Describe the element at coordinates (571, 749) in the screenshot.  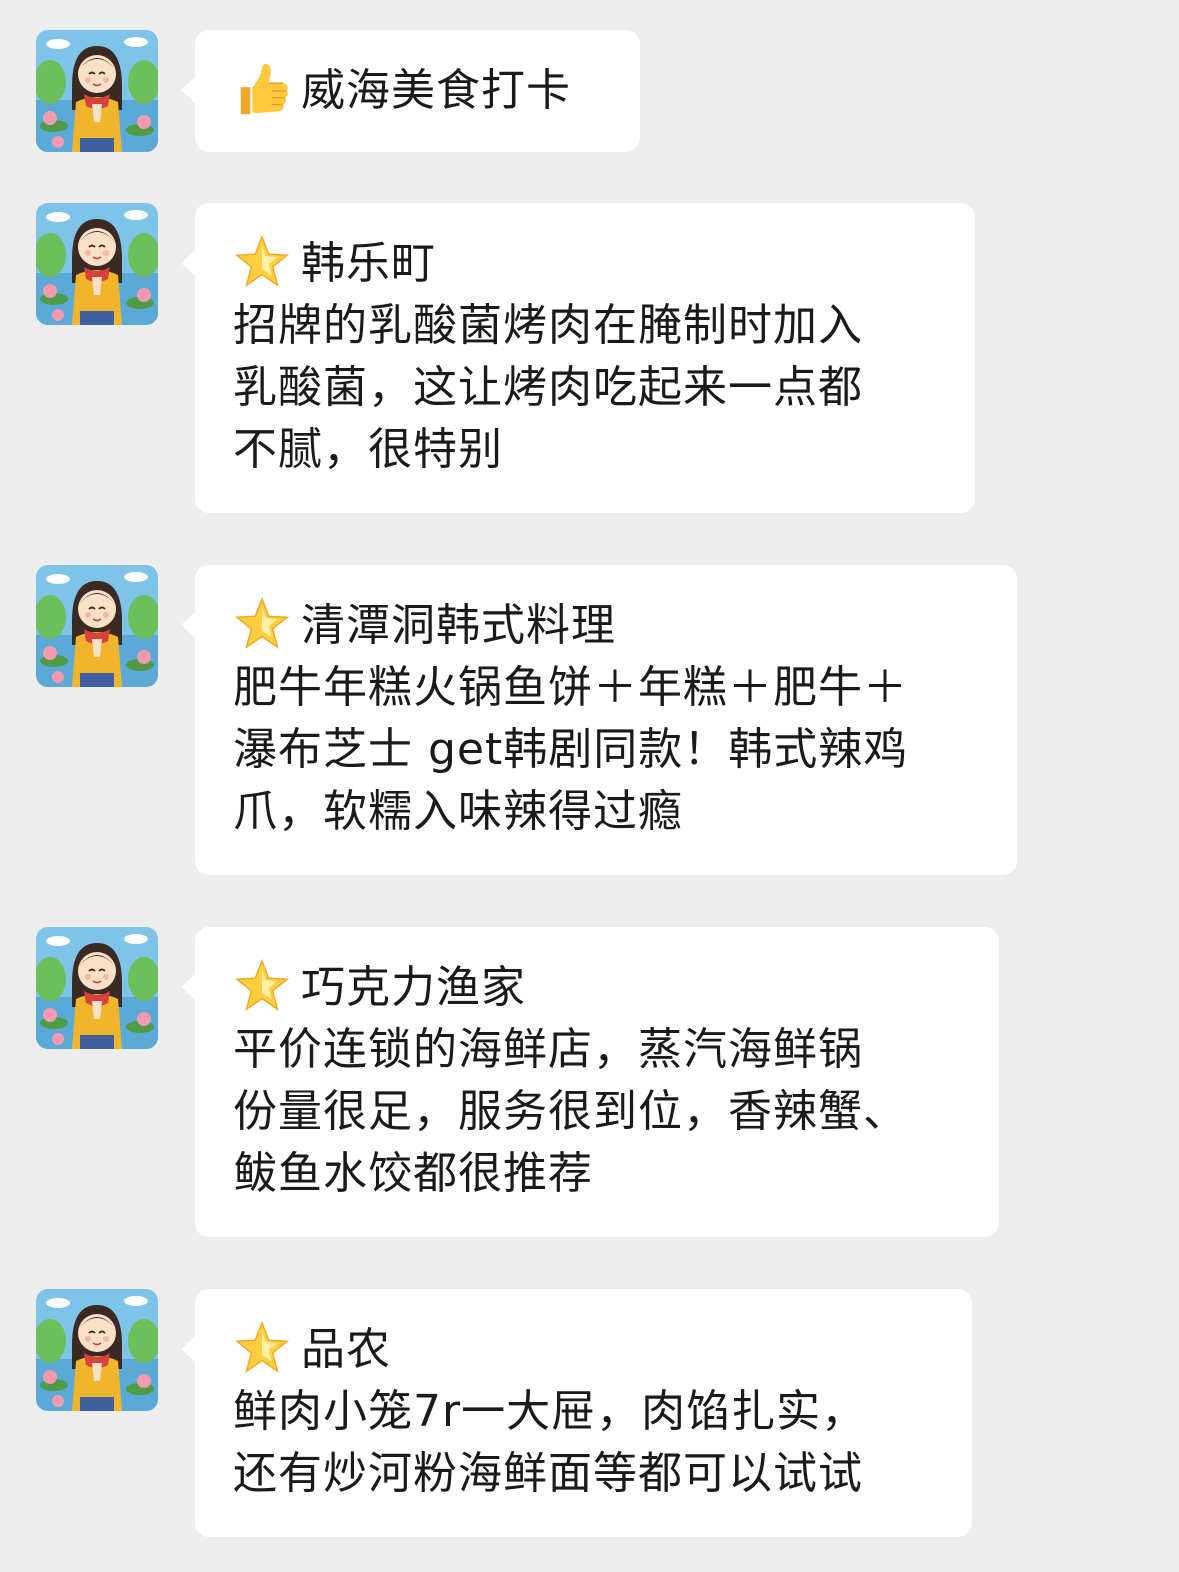
I see `message-text-line: 瀑布芝士 get韩剧同款！韩式辣鸡` at that location.